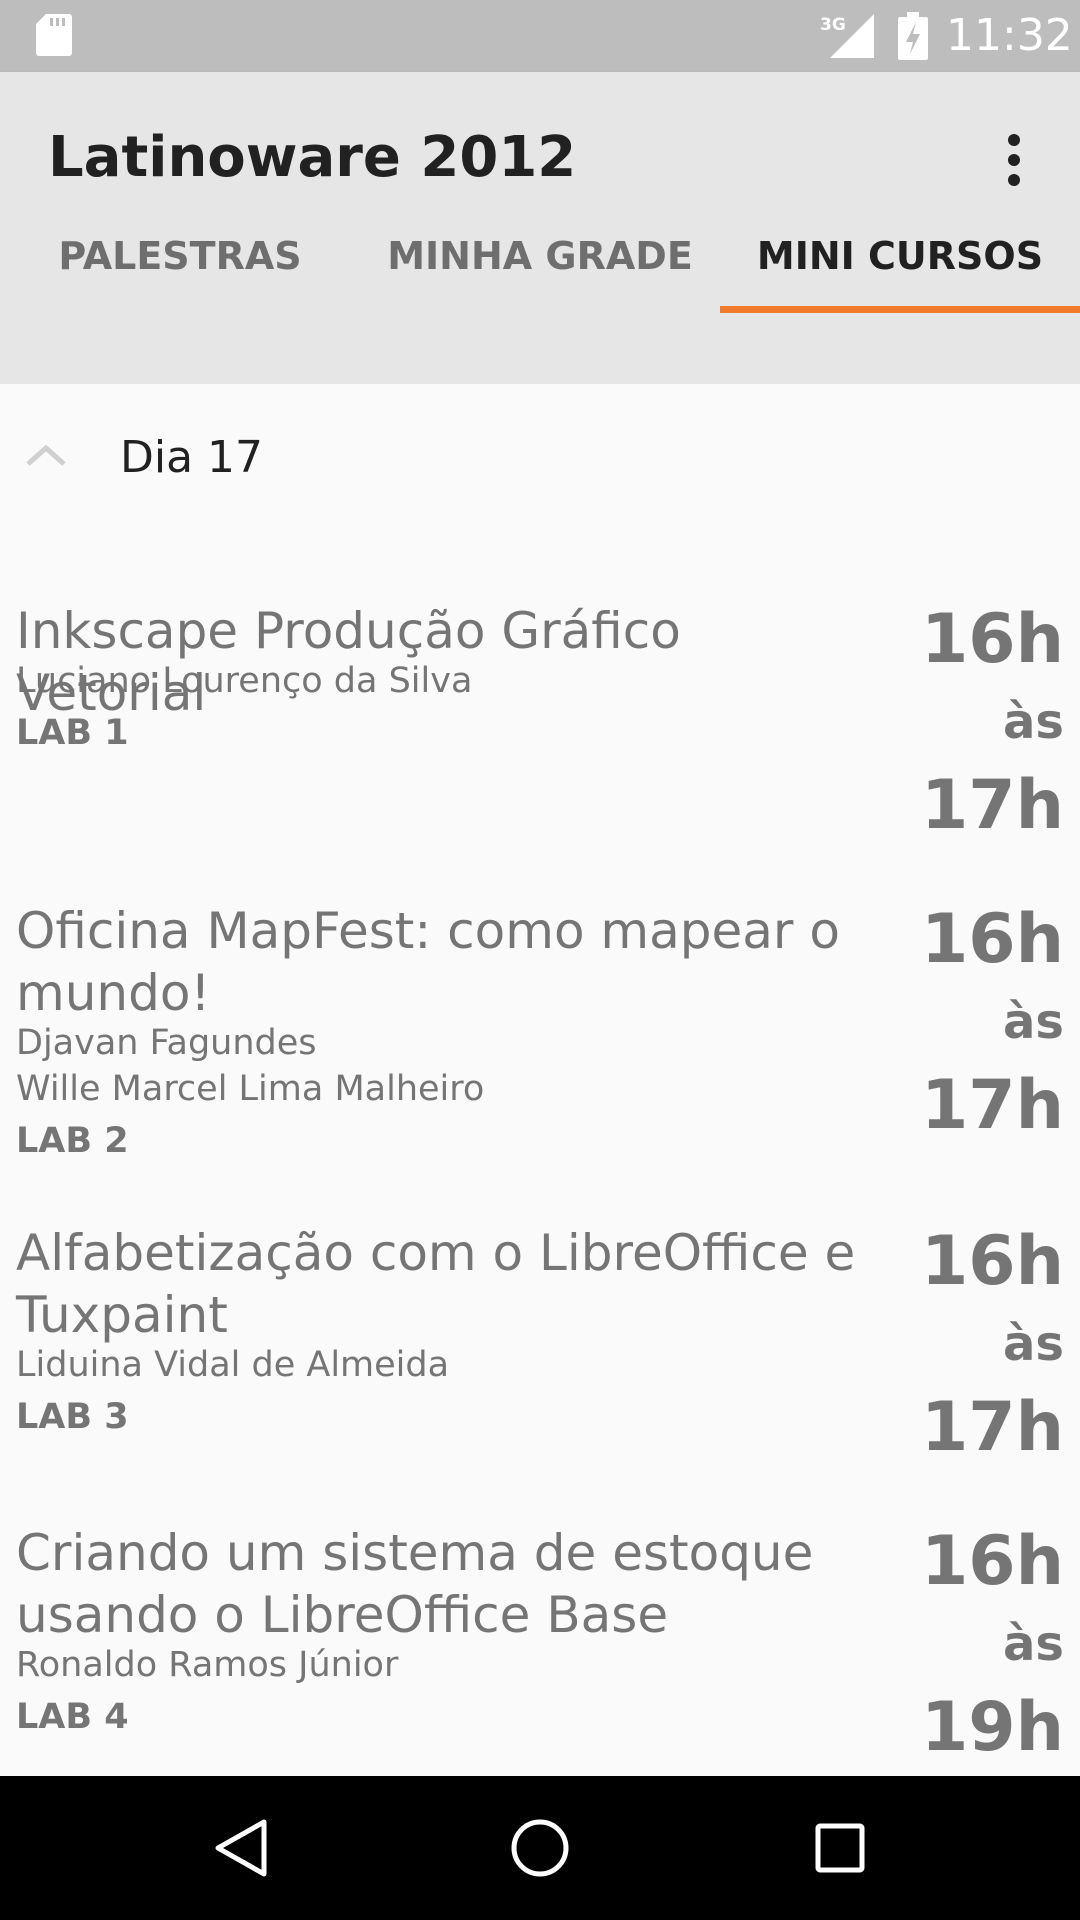 The height and width of the screenshot is (1920, 1080). What do you see at coordinates (840, 1848) in the screenshot?
I see `recents-icon` at bounding box center [840, 1848].